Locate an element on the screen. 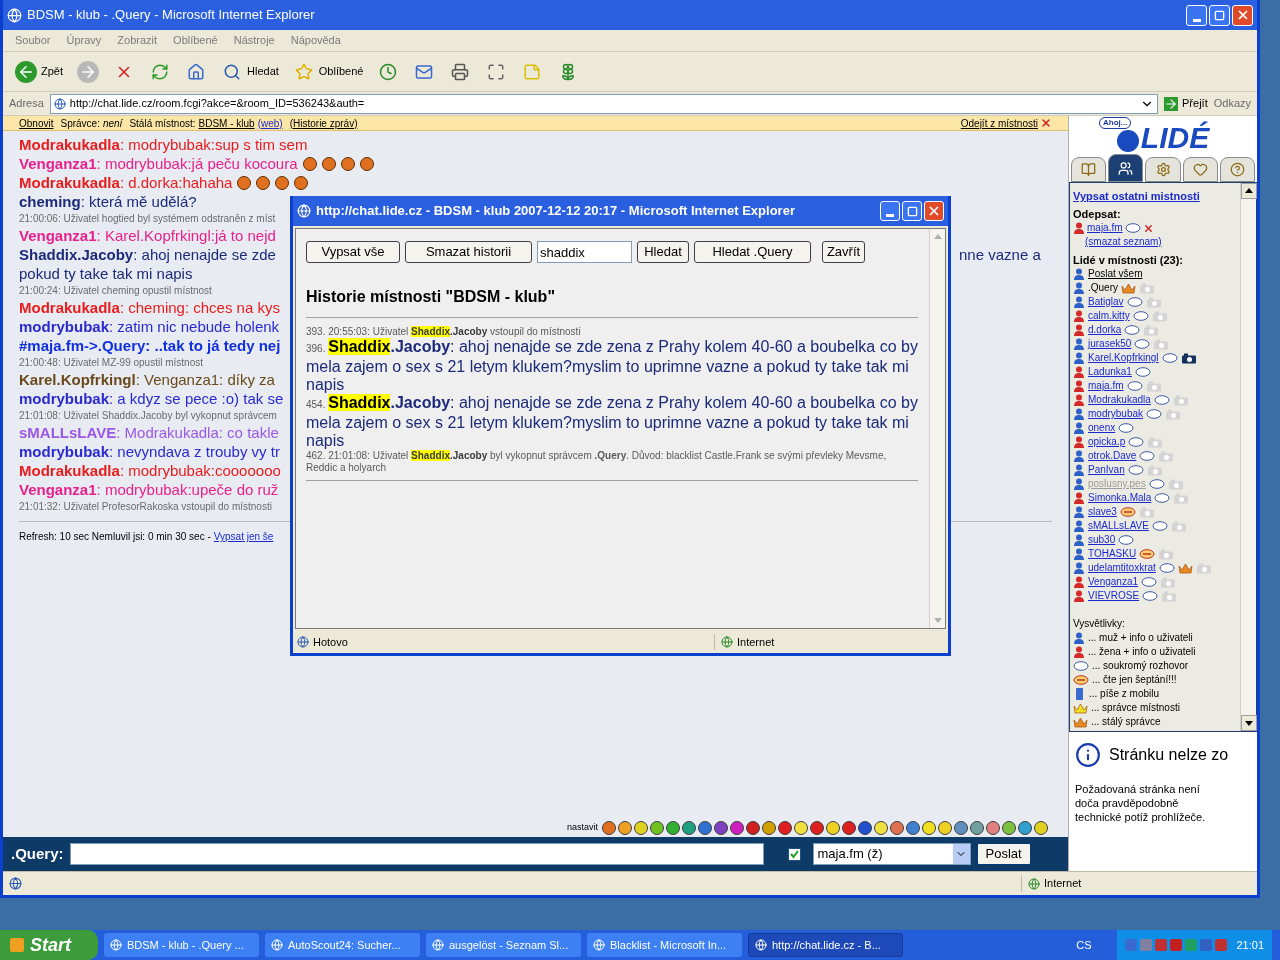  search-button: Hledat is located at coordinates (663, 252).